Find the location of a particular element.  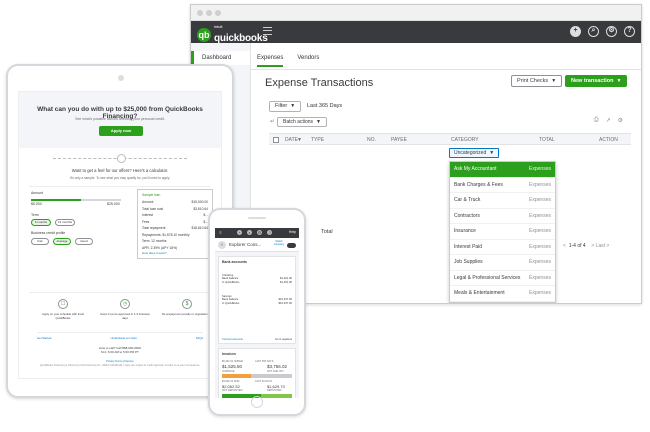

quickbooks-logo: qb intuit quickbooks is located at coordinates (232, 35).